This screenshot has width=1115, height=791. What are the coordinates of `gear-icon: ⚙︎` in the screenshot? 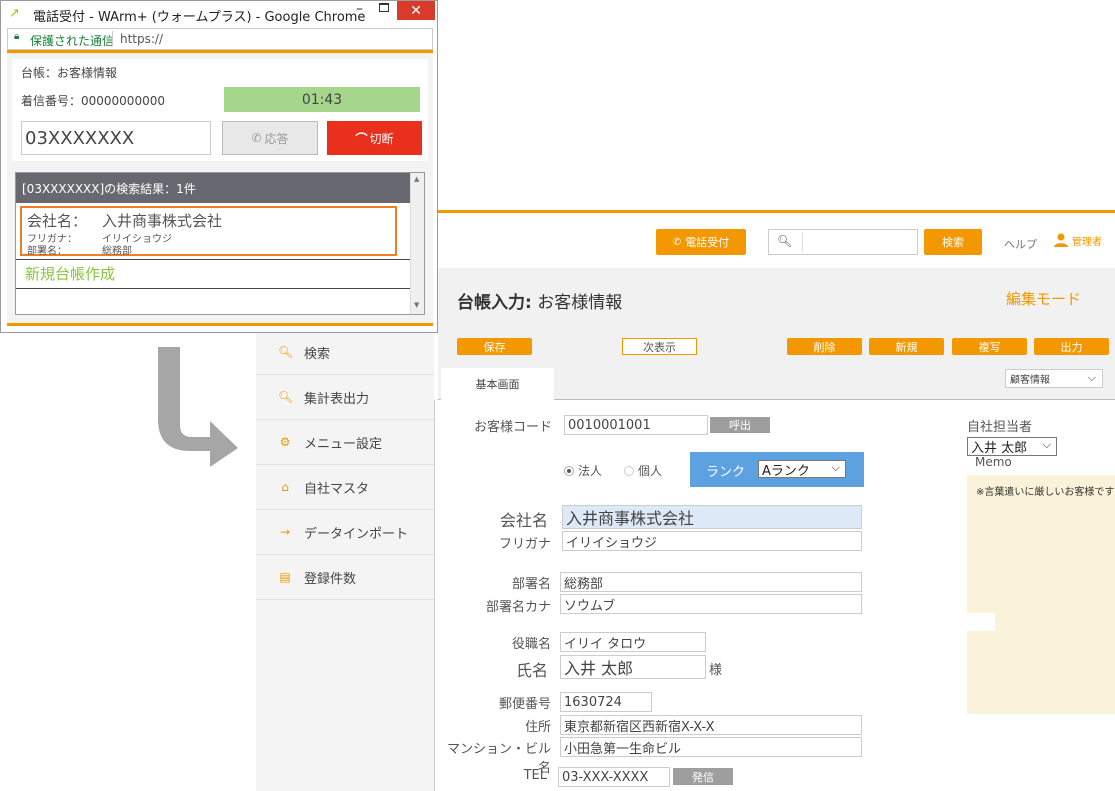 It's located at (285, 442).